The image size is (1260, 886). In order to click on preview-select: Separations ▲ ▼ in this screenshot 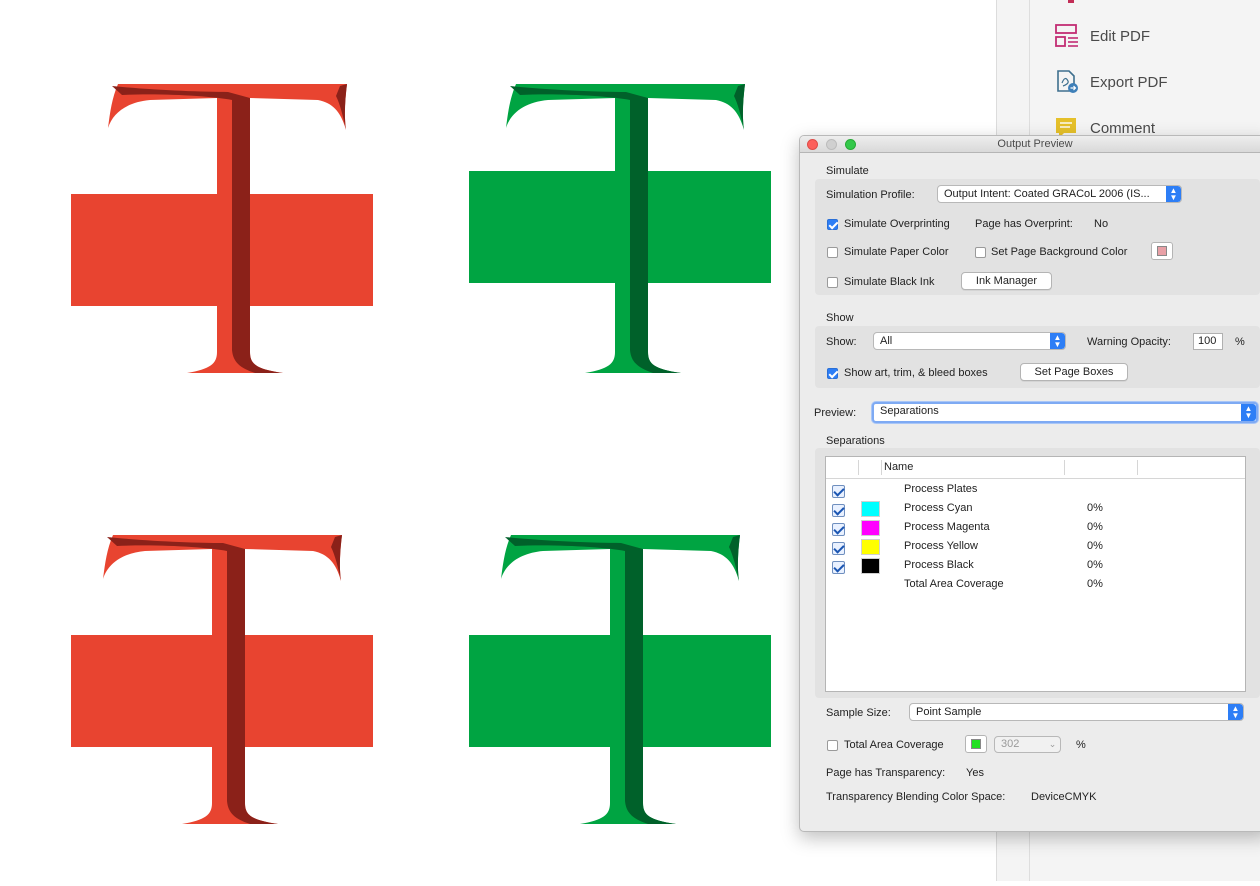, I will do `click(1065, 412)`.